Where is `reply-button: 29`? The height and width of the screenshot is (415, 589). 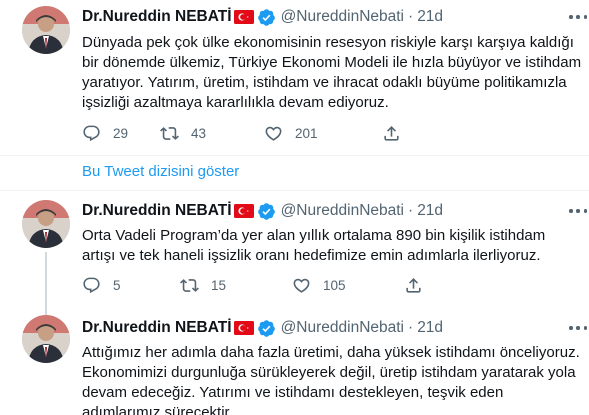 reply-button: 29 is located at coordinates (105, 133).